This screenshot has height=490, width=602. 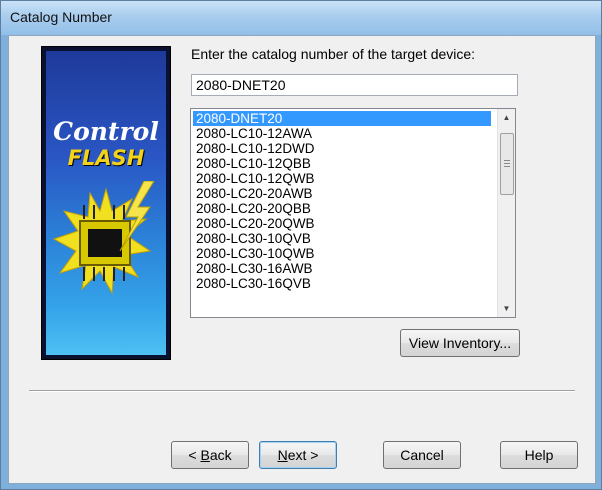 What do you see at coordinates (342, 118) in the screenshot?
I see `catalog-list-item: 2080-DNET20` at bounding box center [342, 118].